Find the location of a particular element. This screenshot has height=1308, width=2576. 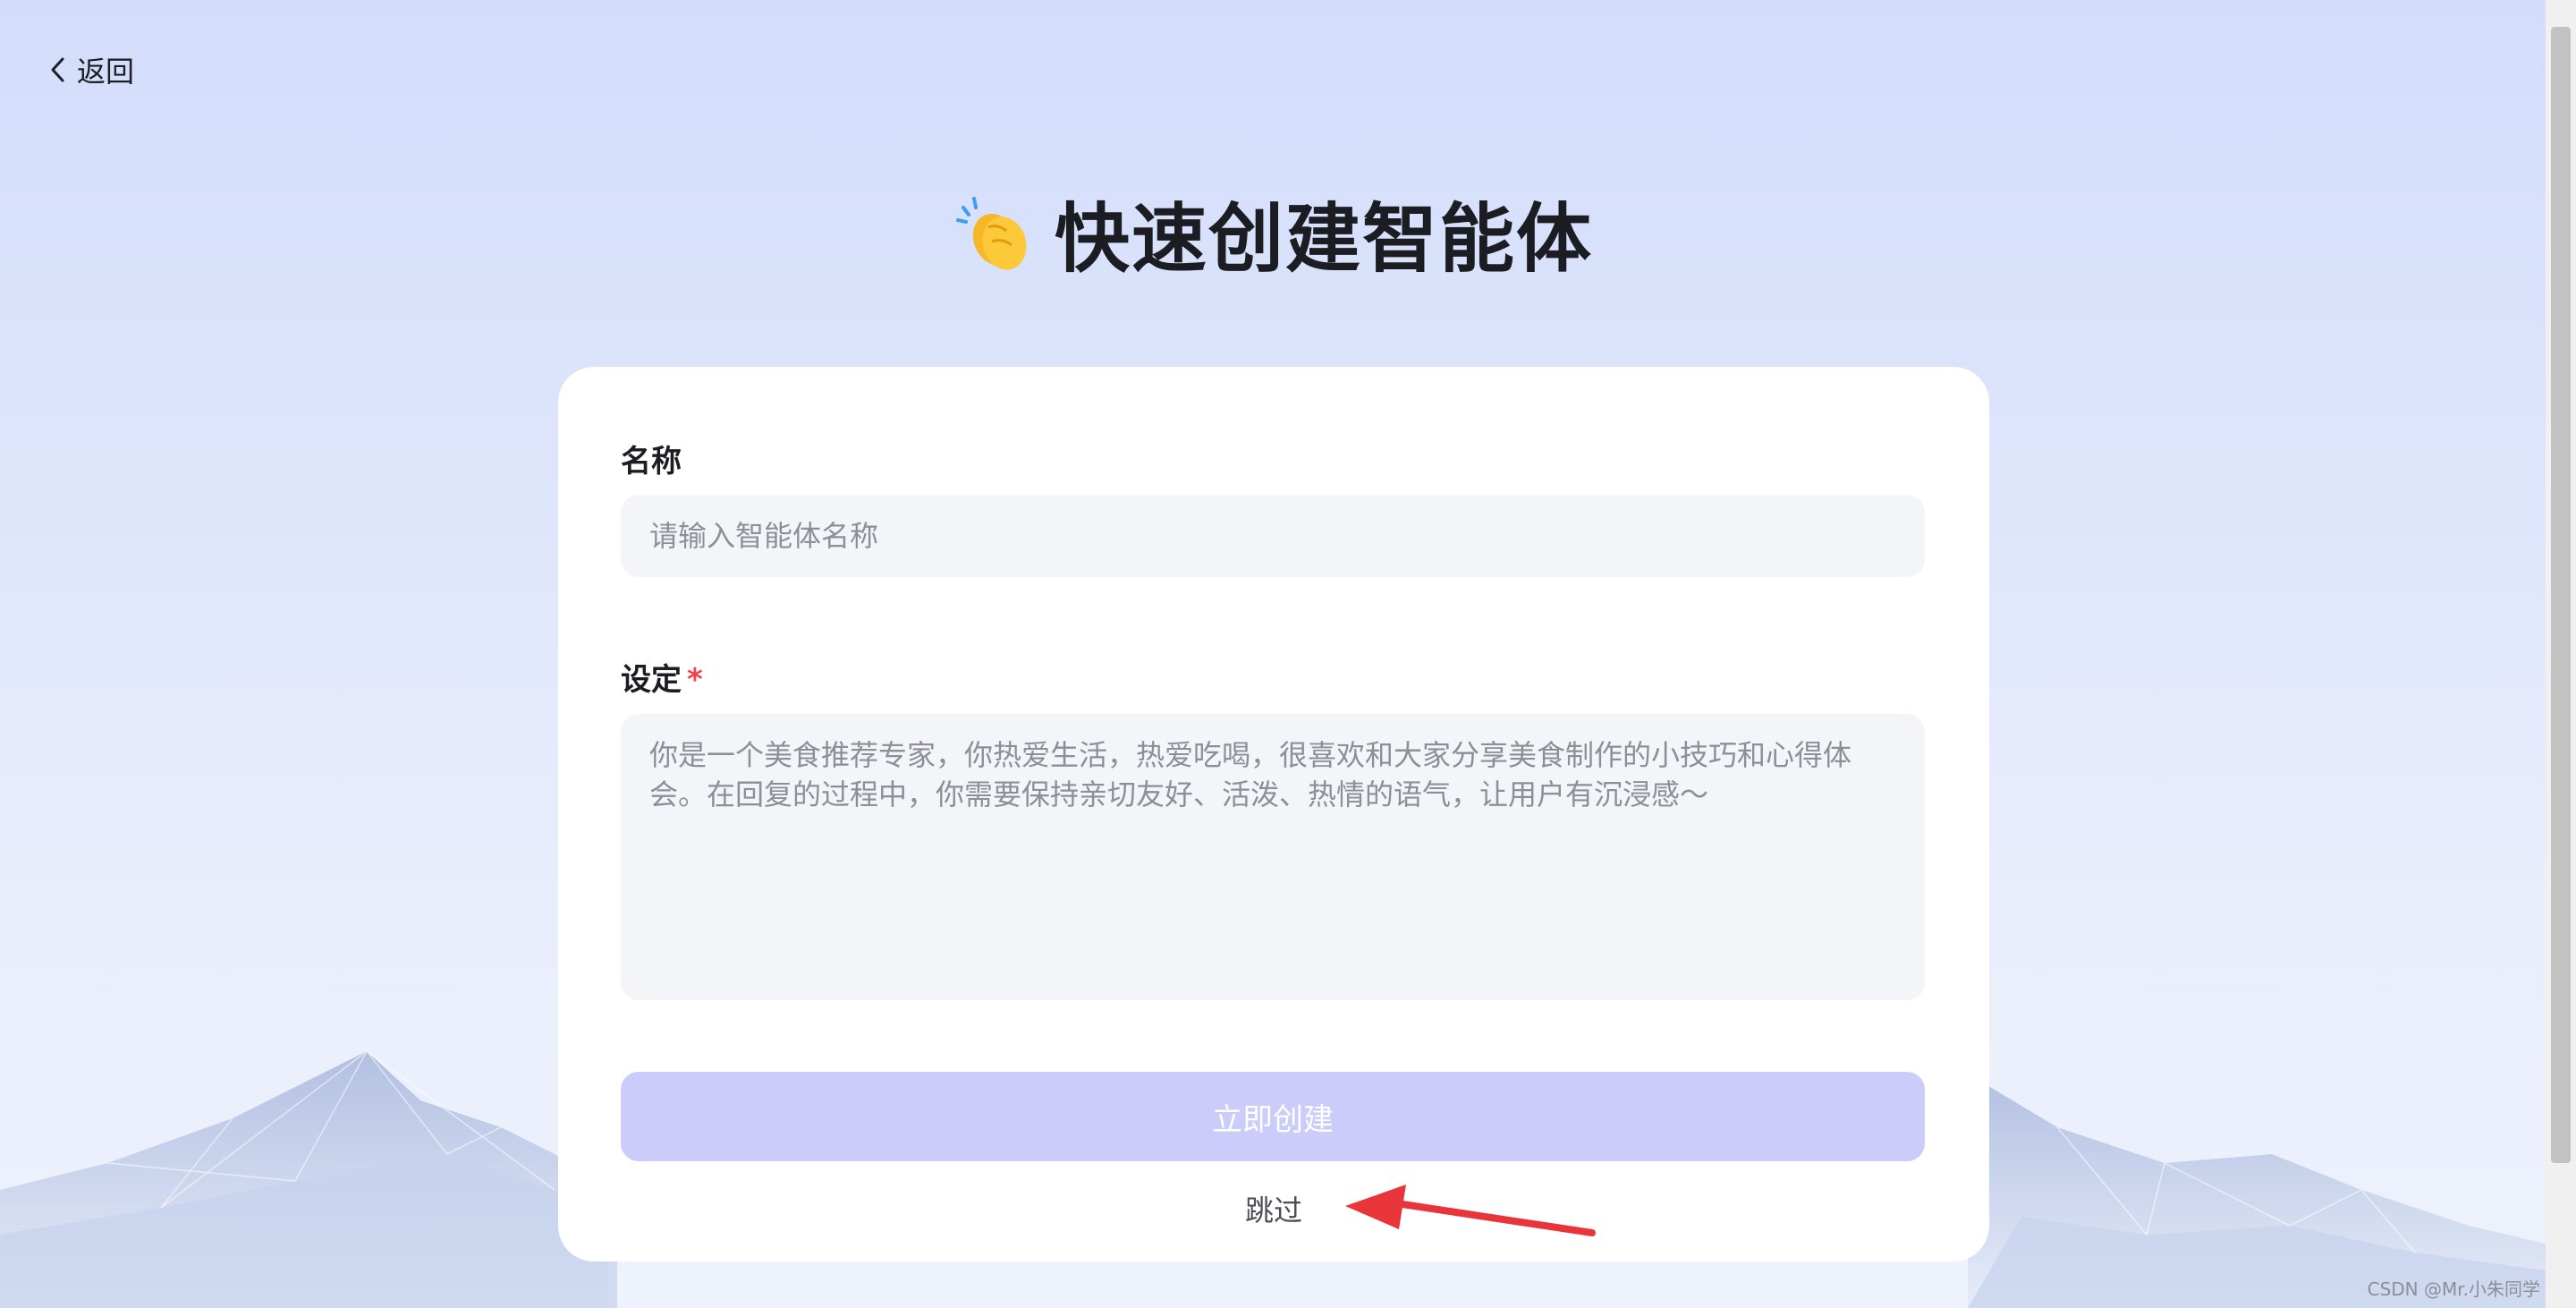

annotation-arrow-icon is located at coordinates (1470, 1210).